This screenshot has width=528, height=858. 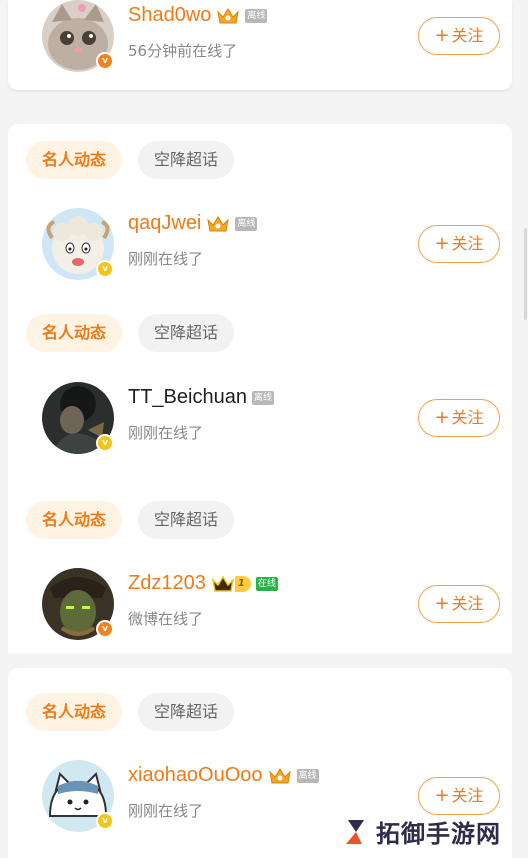 I want to click on member-level-badge: 1, so click(x=231, y=584).